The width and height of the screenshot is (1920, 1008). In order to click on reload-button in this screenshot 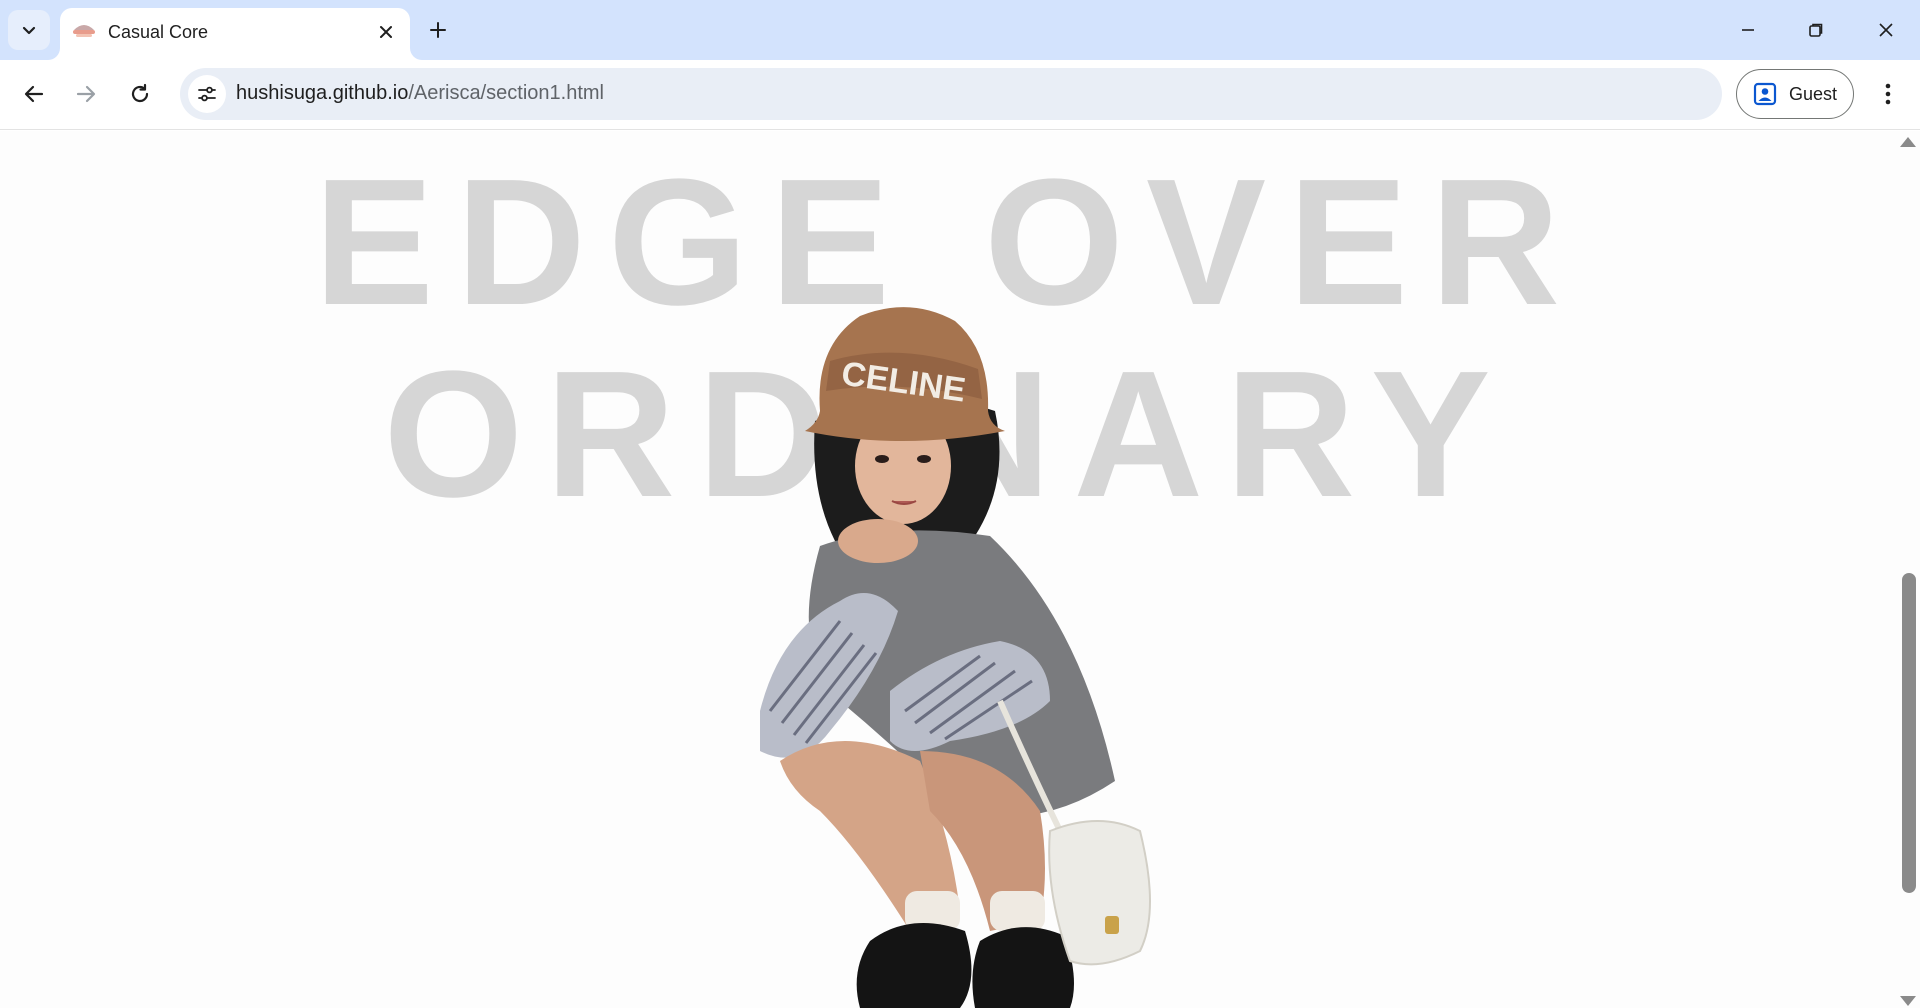, I will do `click(140, 94)`.